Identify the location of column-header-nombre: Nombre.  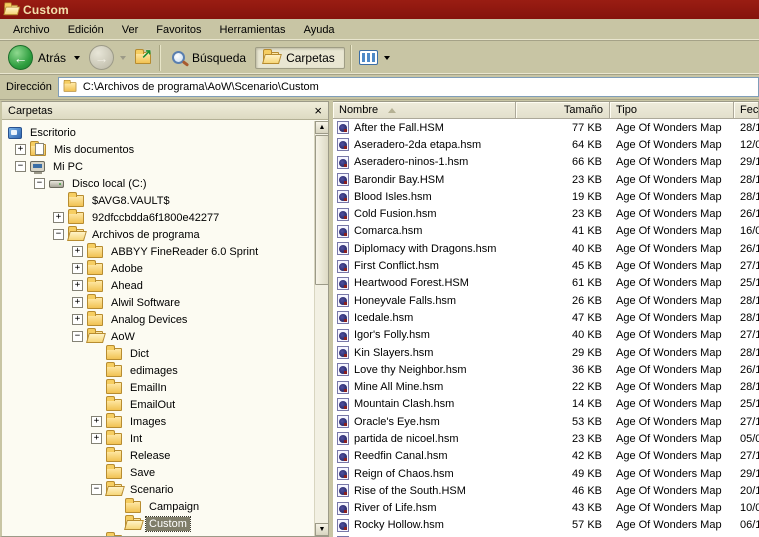
(424, 110).